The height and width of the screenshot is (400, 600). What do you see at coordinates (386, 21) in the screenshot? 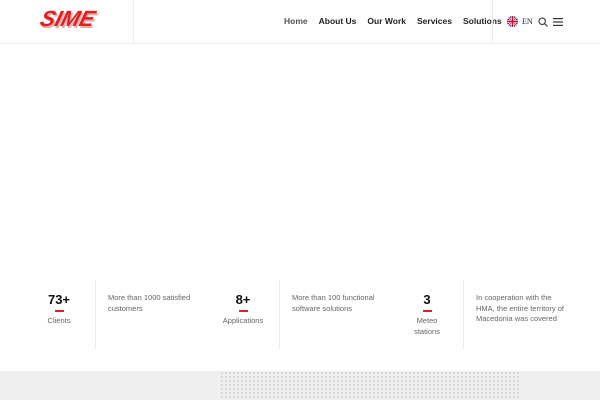
I see `nav-our-work: Our Work` at bounding box center [386, 21].